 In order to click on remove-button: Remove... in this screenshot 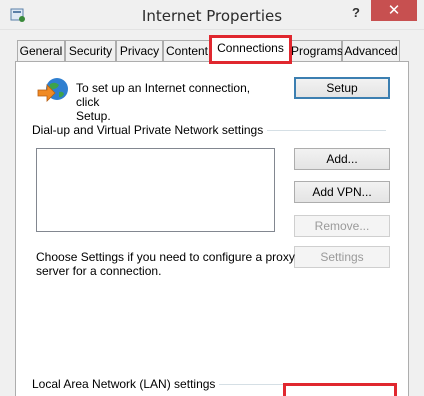, I will do `click(342, 226)`.